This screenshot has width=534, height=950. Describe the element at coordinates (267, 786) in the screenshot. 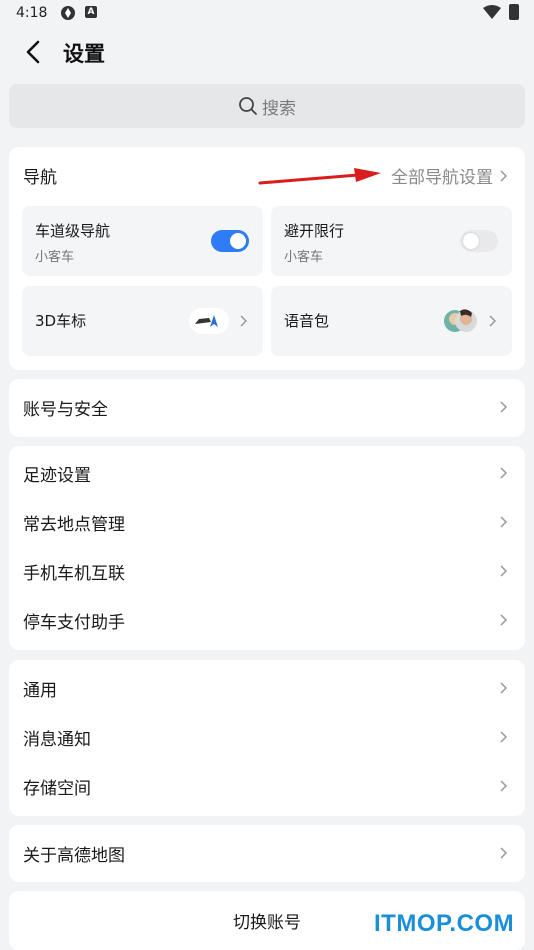

I see `storage-row: 存储空间` at that location.